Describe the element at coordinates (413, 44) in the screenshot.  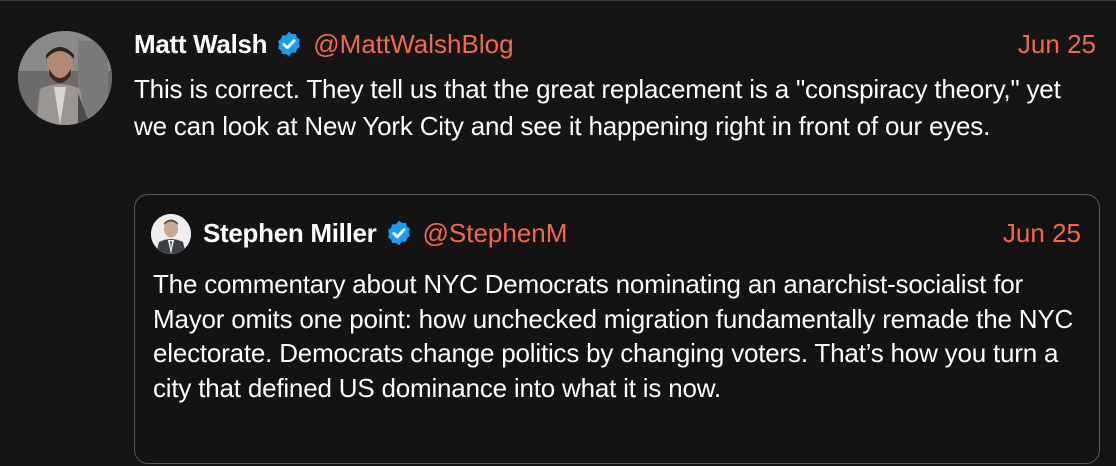
I see `author-handle: @MattWalshBlog` at that location.